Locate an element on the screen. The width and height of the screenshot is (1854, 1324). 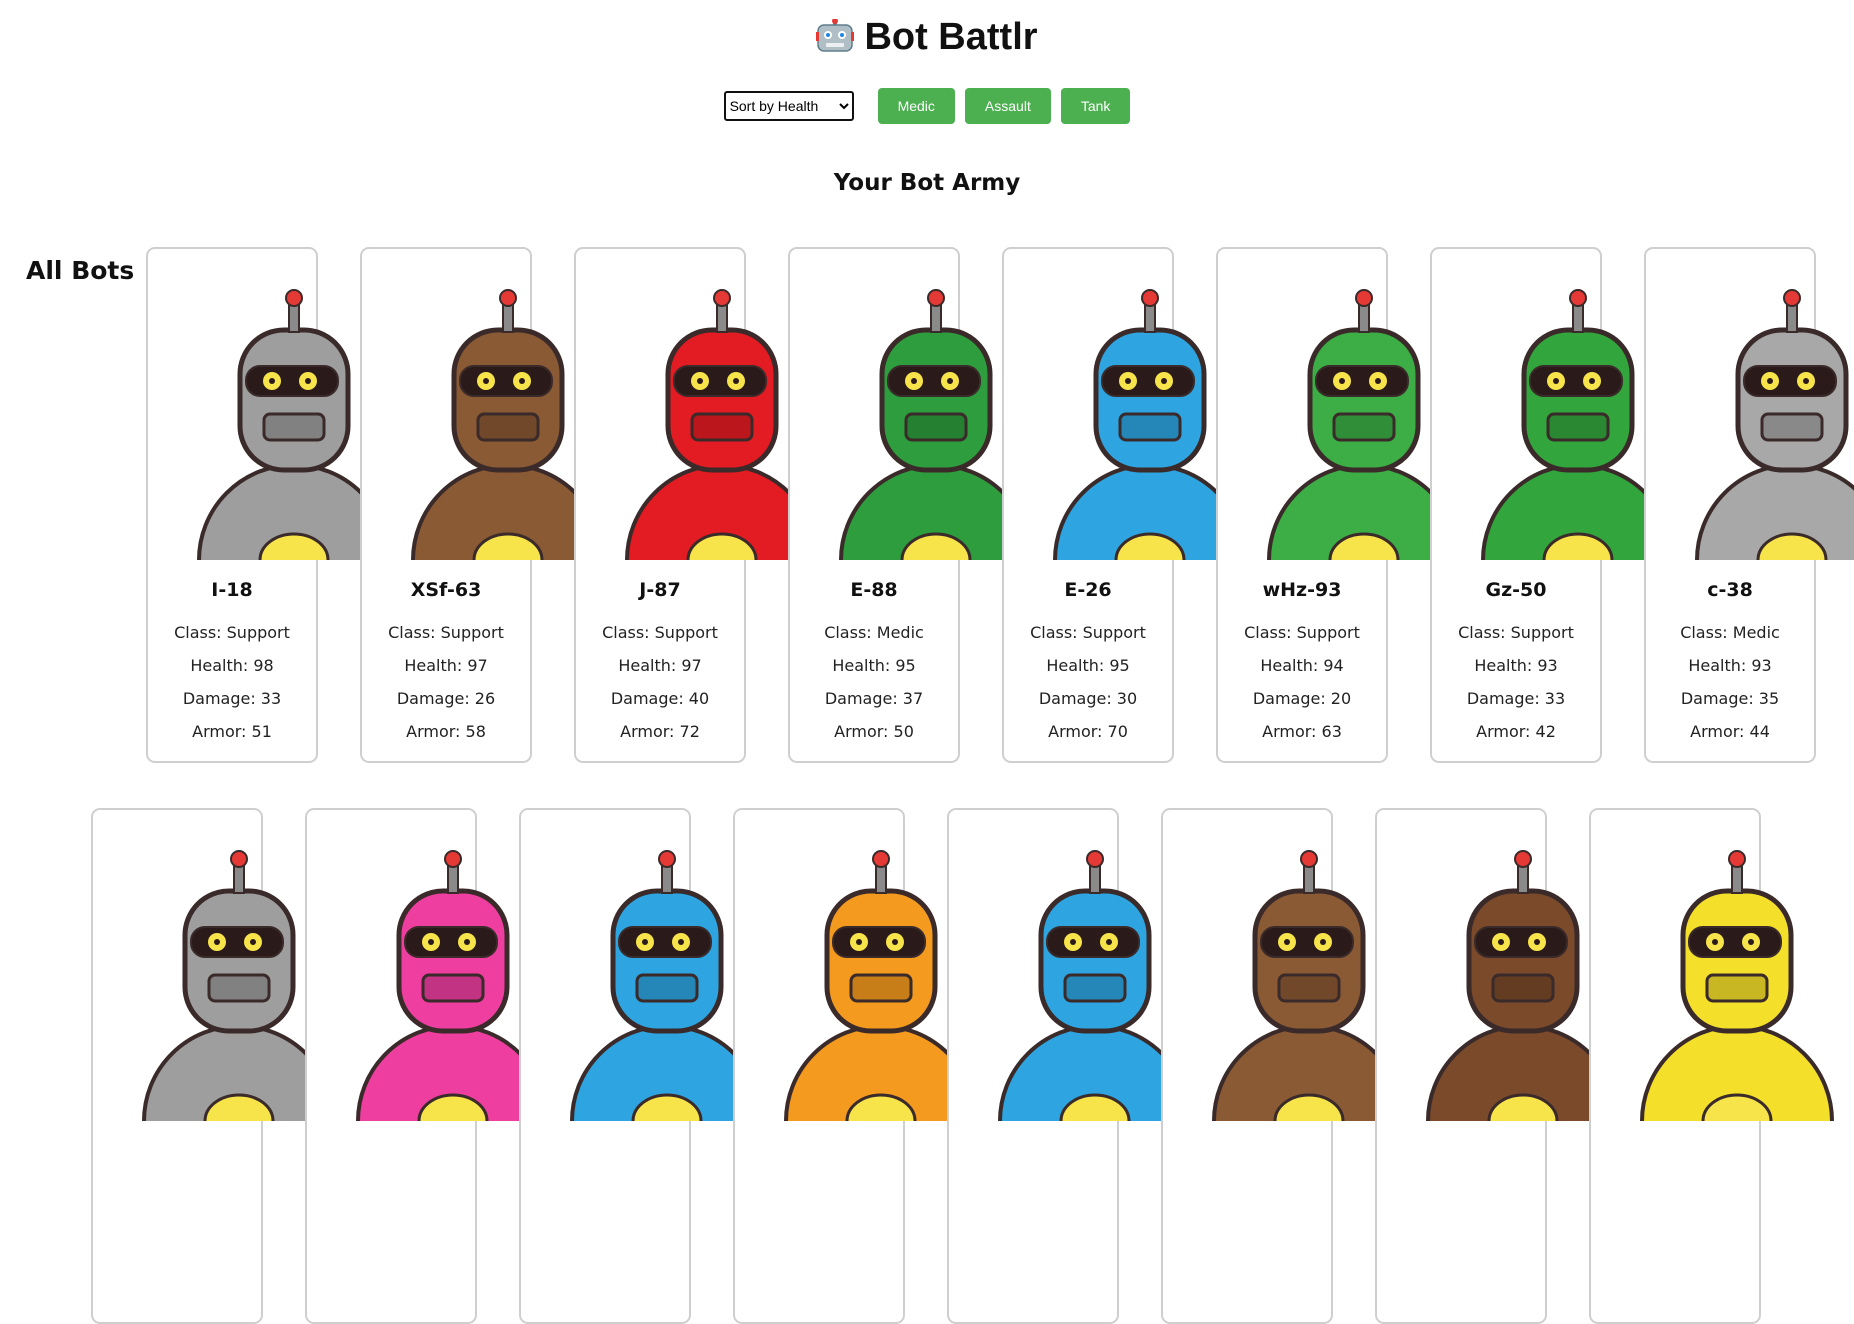
page-title: Bot Battlr is located at coordinates (927, 39).